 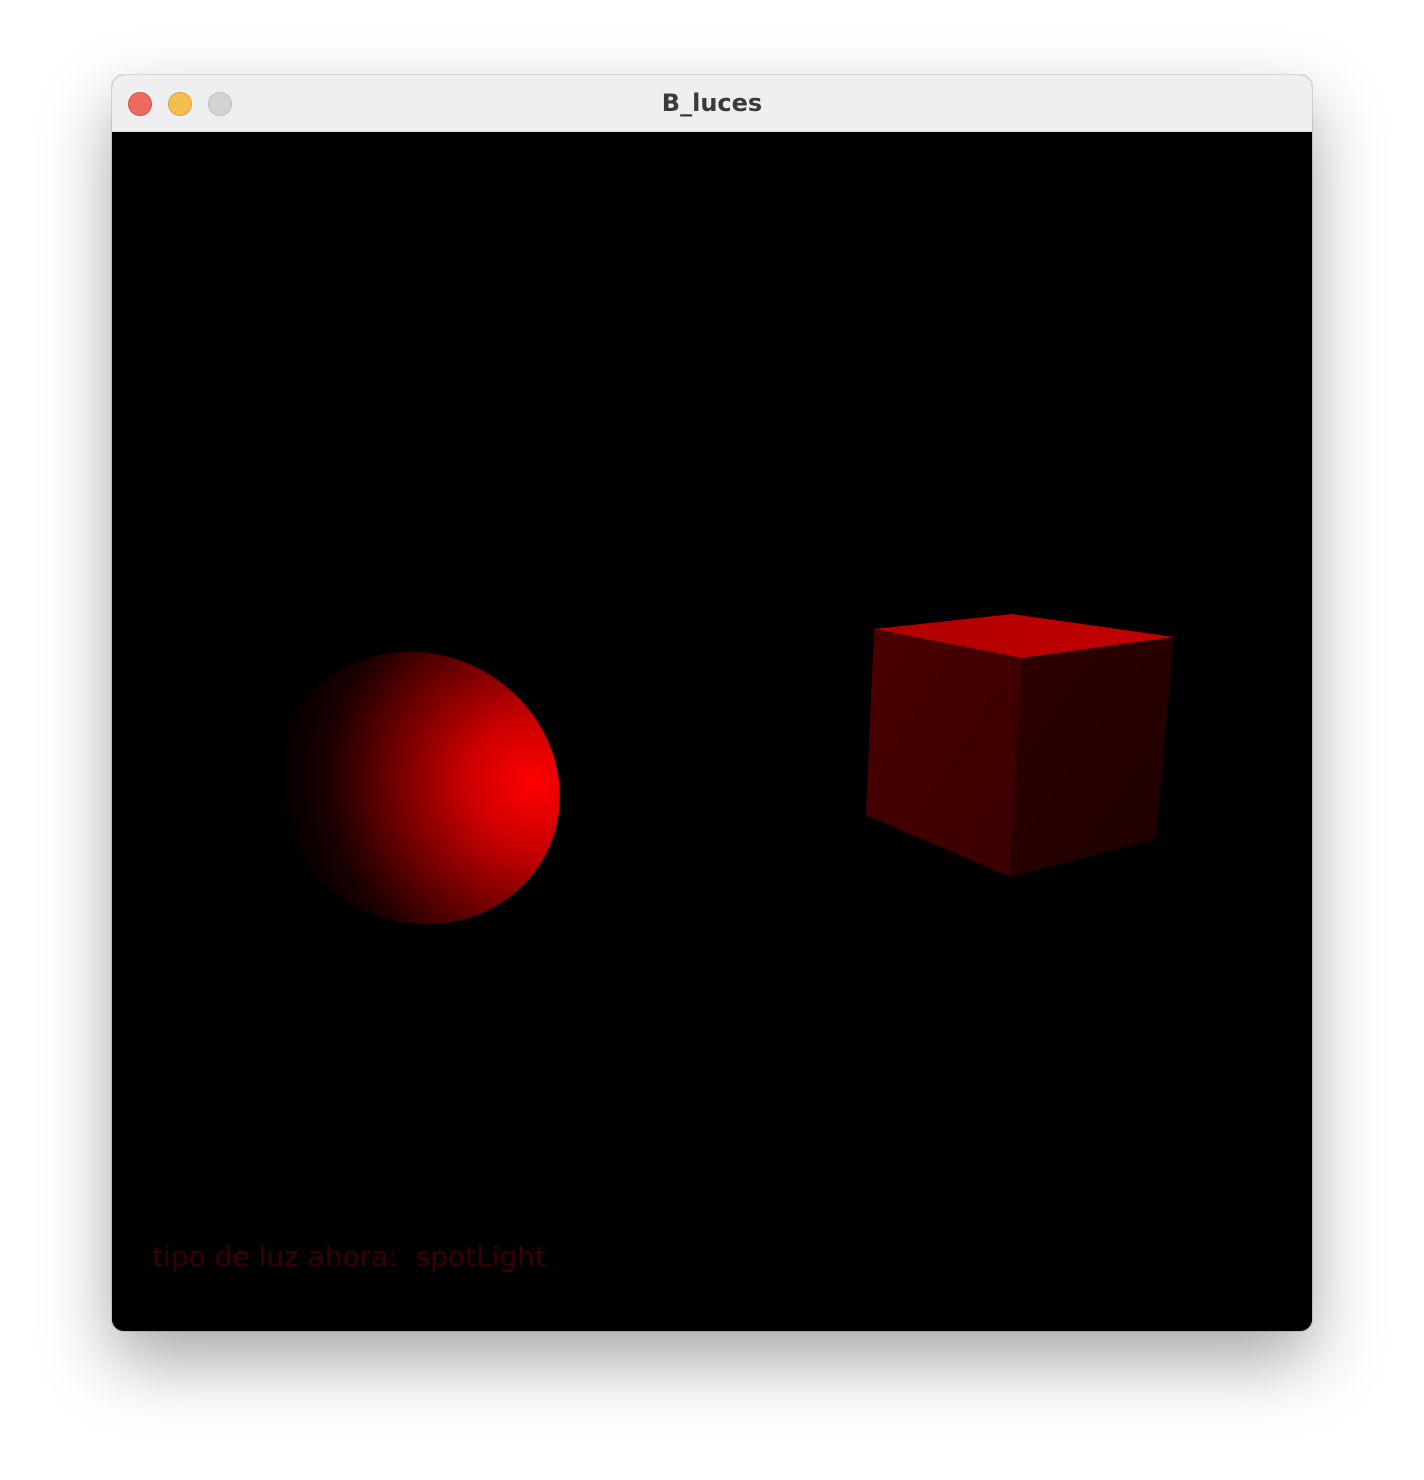 I want to click on light-type-value: spotLight, so click(x=480, y=1256).